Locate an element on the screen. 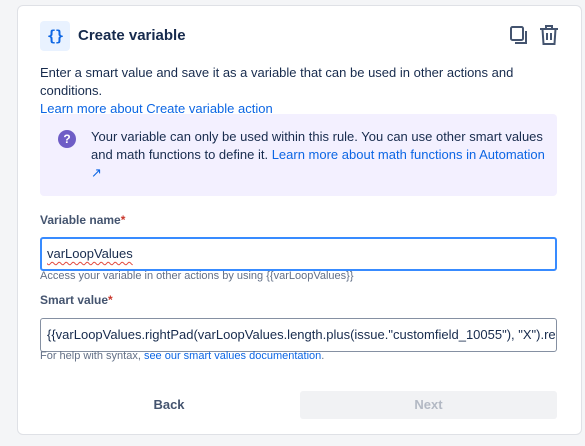  question-circle-icon: ? is located at coordinates (67, 139).